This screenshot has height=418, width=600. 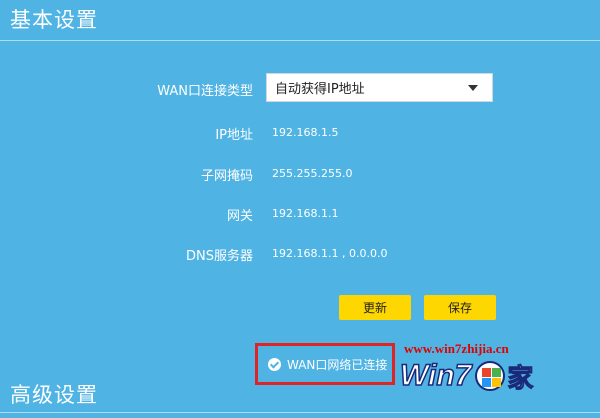 What do you see at coordinates (305, 132) in the screenshot?
I see `ip-value: 192.168.1.5` at bounding box center [305, 132].